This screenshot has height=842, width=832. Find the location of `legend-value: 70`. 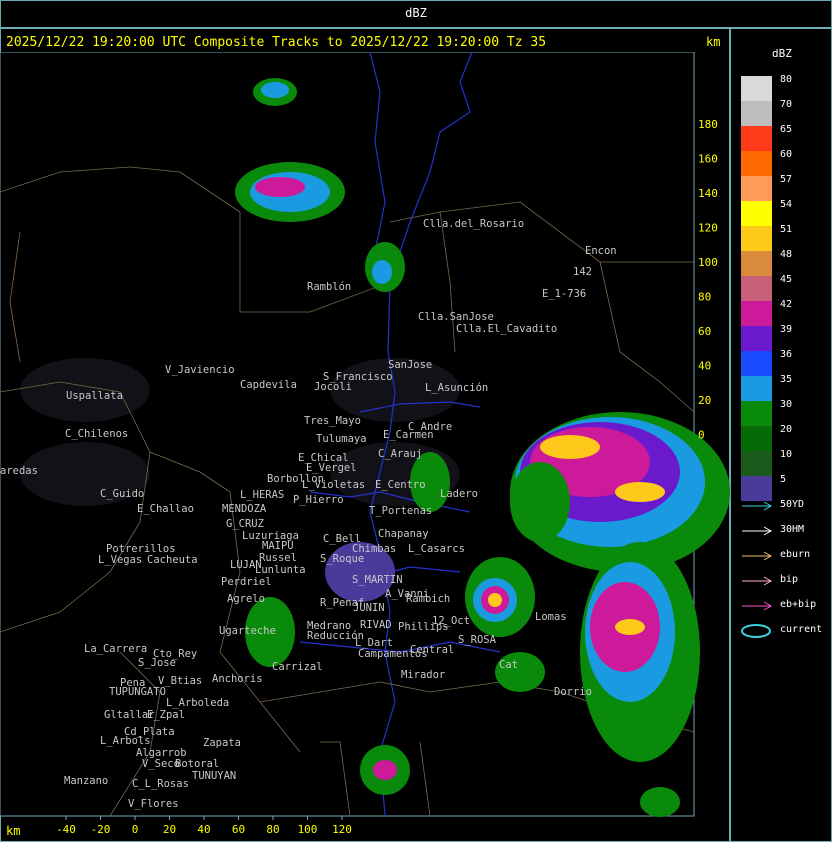

legend-value: 70 is located at coordinates (786, 104).